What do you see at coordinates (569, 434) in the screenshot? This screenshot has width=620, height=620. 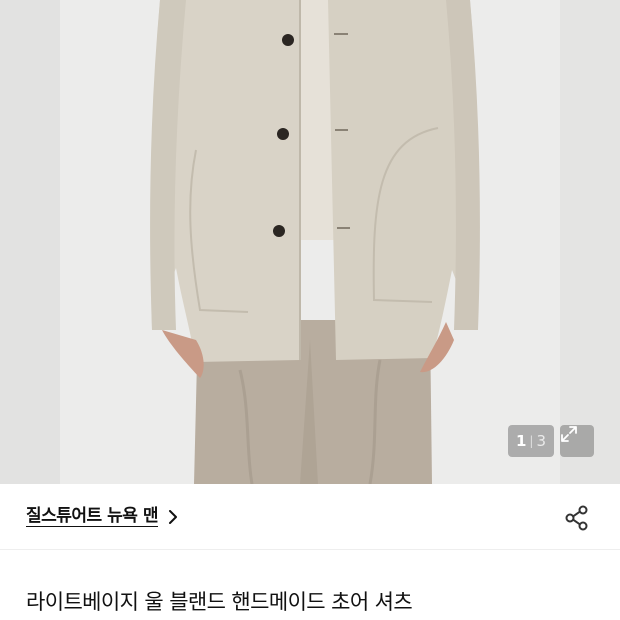 I see `expand-icon` at bounding box center [569, 434].